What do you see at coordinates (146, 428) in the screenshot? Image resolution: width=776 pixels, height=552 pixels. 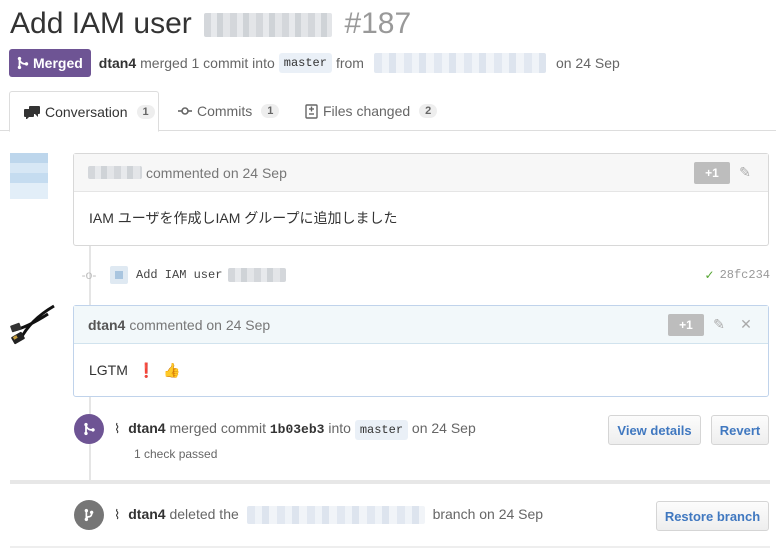 I see `merge-author: dtan4` at bounding box center [146, 428].